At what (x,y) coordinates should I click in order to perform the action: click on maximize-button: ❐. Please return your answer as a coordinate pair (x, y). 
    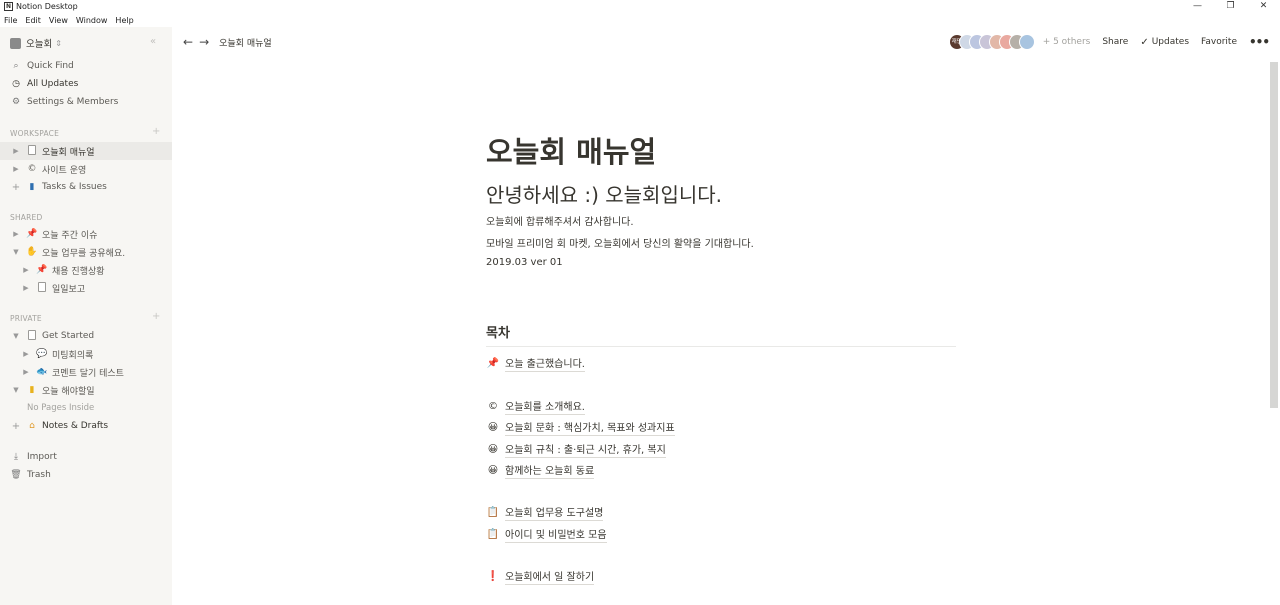
    Looking at the image, I should click on (1230, 6).